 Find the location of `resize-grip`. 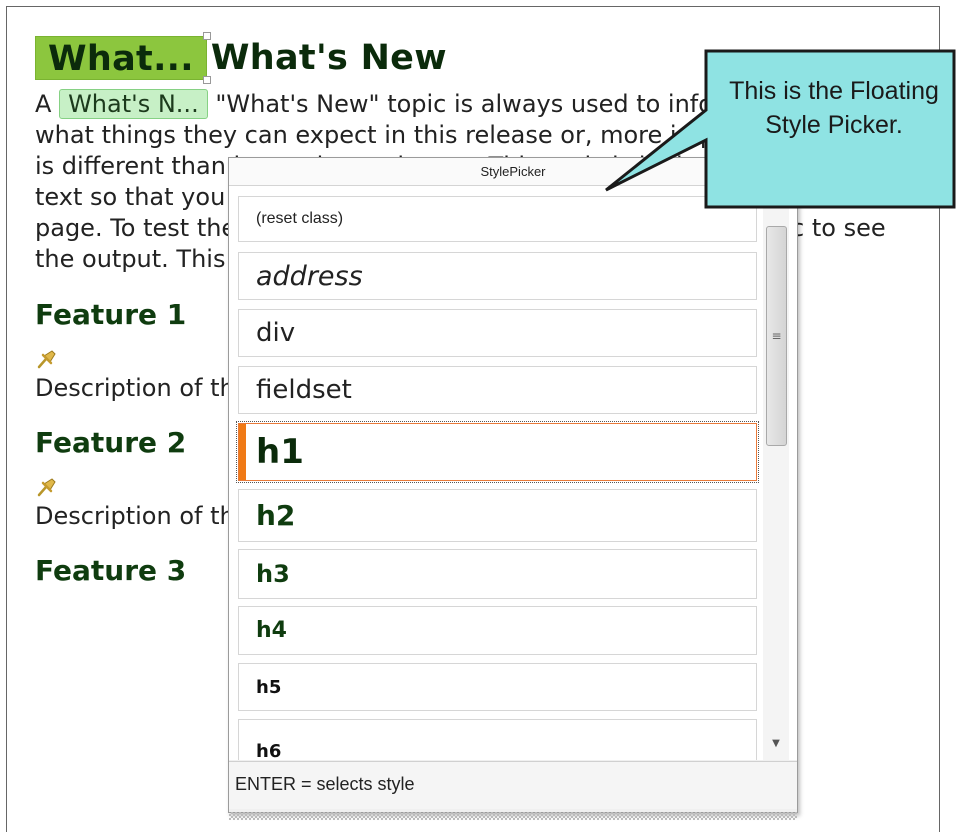

resize-grip is located at coordinates (513, 816).